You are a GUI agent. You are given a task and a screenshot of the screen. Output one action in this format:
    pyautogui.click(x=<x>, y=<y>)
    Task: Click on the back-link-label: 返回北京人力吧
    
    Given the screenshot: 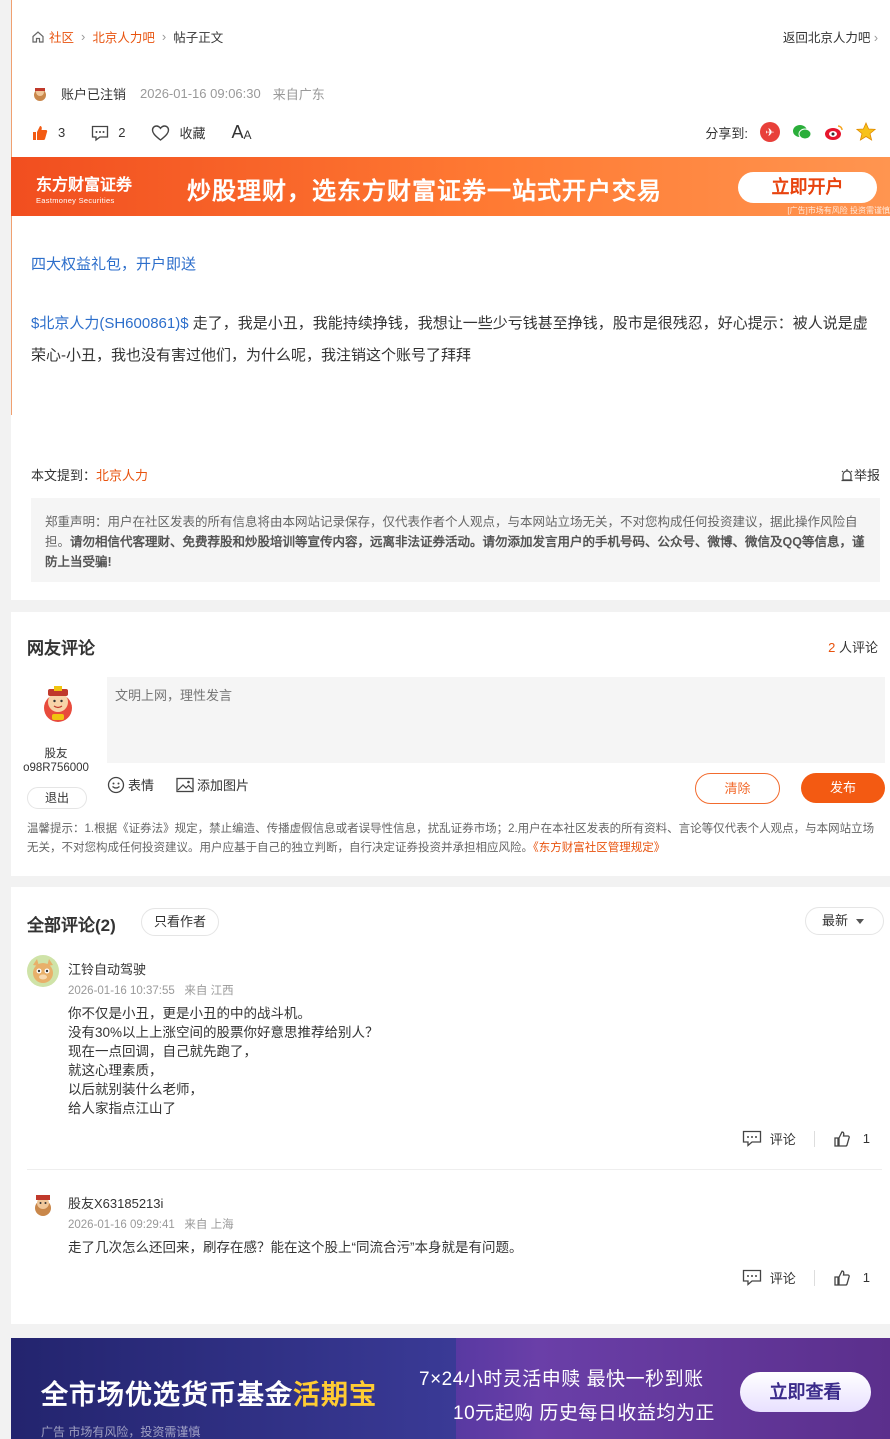 What is the action you would take?
    pyautogui.click(x=826, y=38)
    